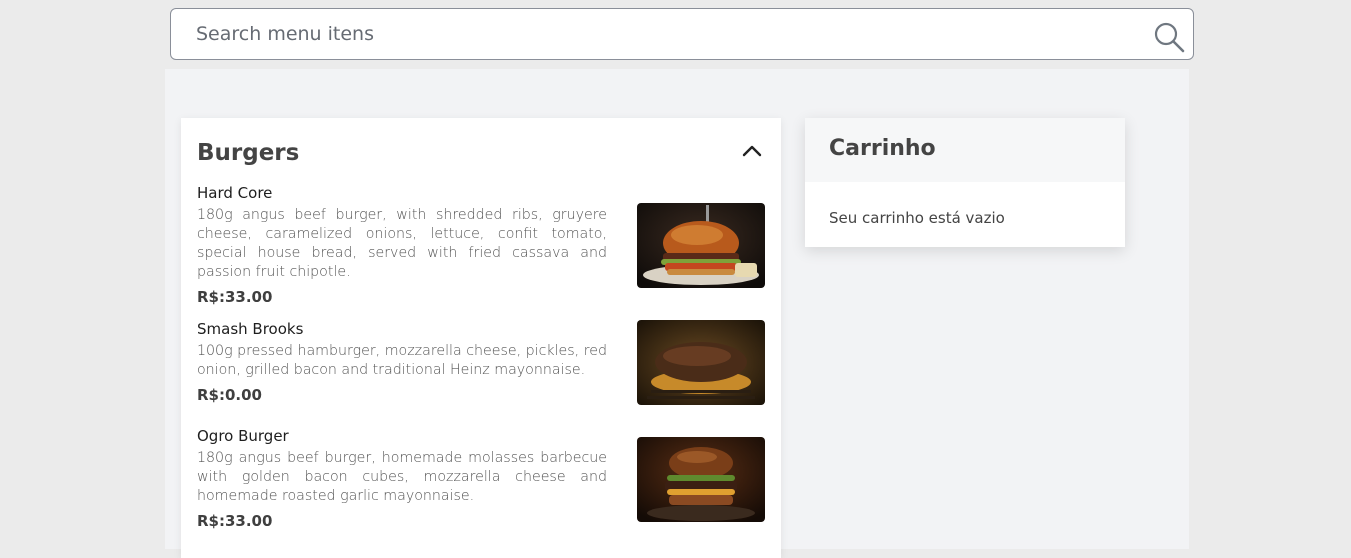 Image resolution: width=1351 pixels, height=558 pixels. I want to click on cart-panel: Carrinho Seu carrinho está vazio, so click(965, 182).